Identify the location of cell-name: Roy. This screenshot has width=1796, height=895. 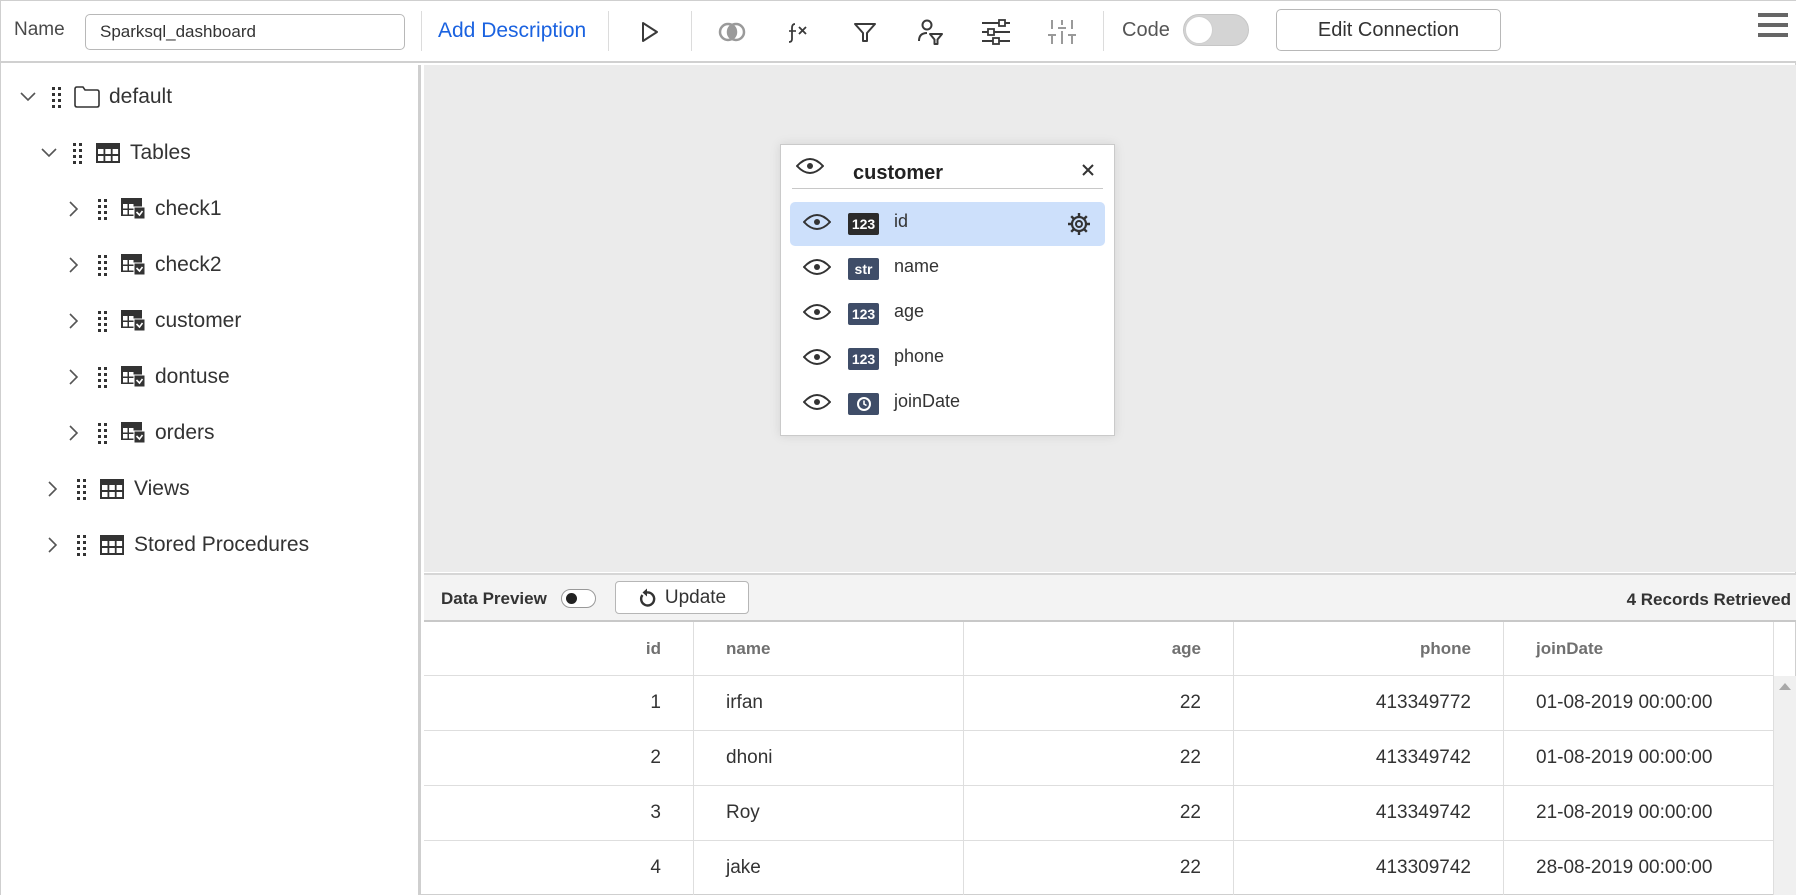
(829, 813).